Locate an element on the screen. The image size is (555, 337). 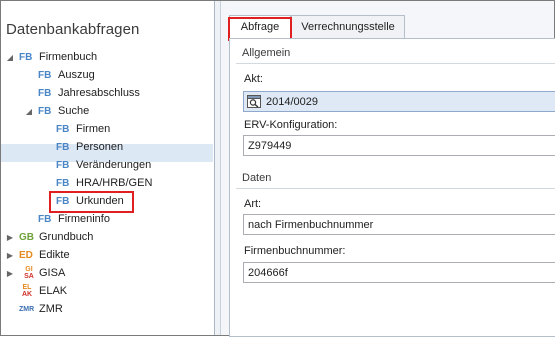
tree-item-label: Grundbuch is located at coordinates (66, 237).